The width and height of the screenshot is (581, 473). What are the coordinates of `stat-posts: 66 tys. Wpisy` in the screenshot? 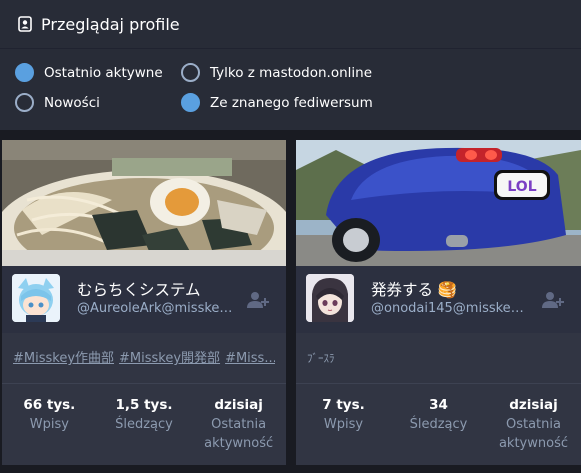 It's located at (49, 423).